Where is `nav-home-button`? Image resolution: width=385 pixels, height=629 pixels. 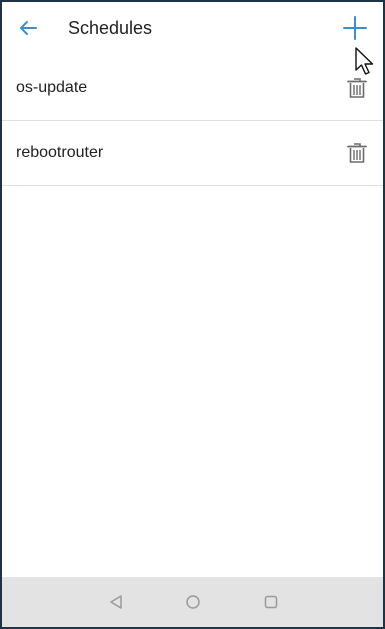
nav-home-button is located at coordinates (193, 602).